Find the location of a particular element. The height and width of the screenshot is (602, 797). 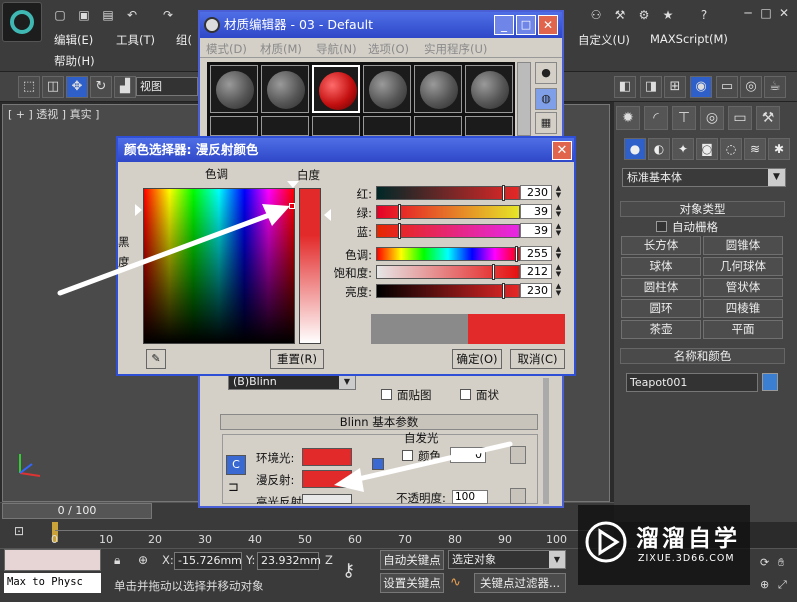

red-slider-handle is located at coordinates (503, 193).